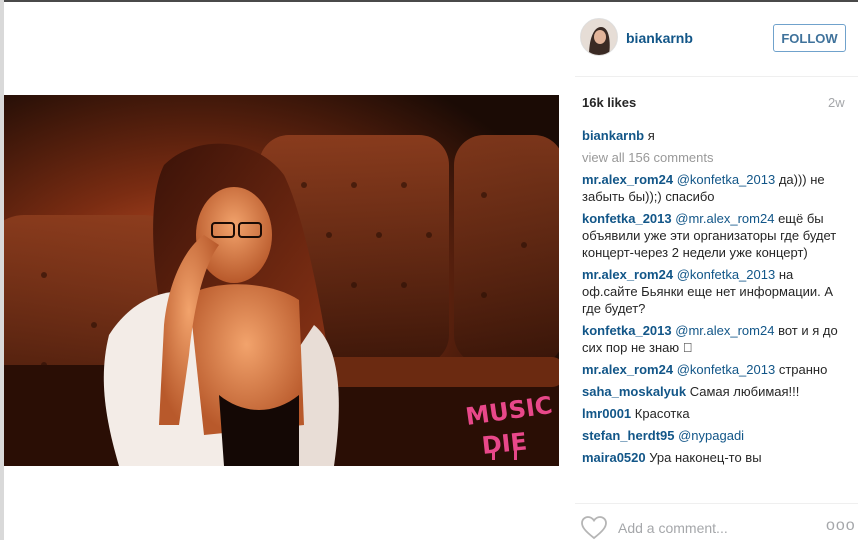 The width and height of the screenshot is (858, 540). I want to click on user-avatar, so click(599, 37).